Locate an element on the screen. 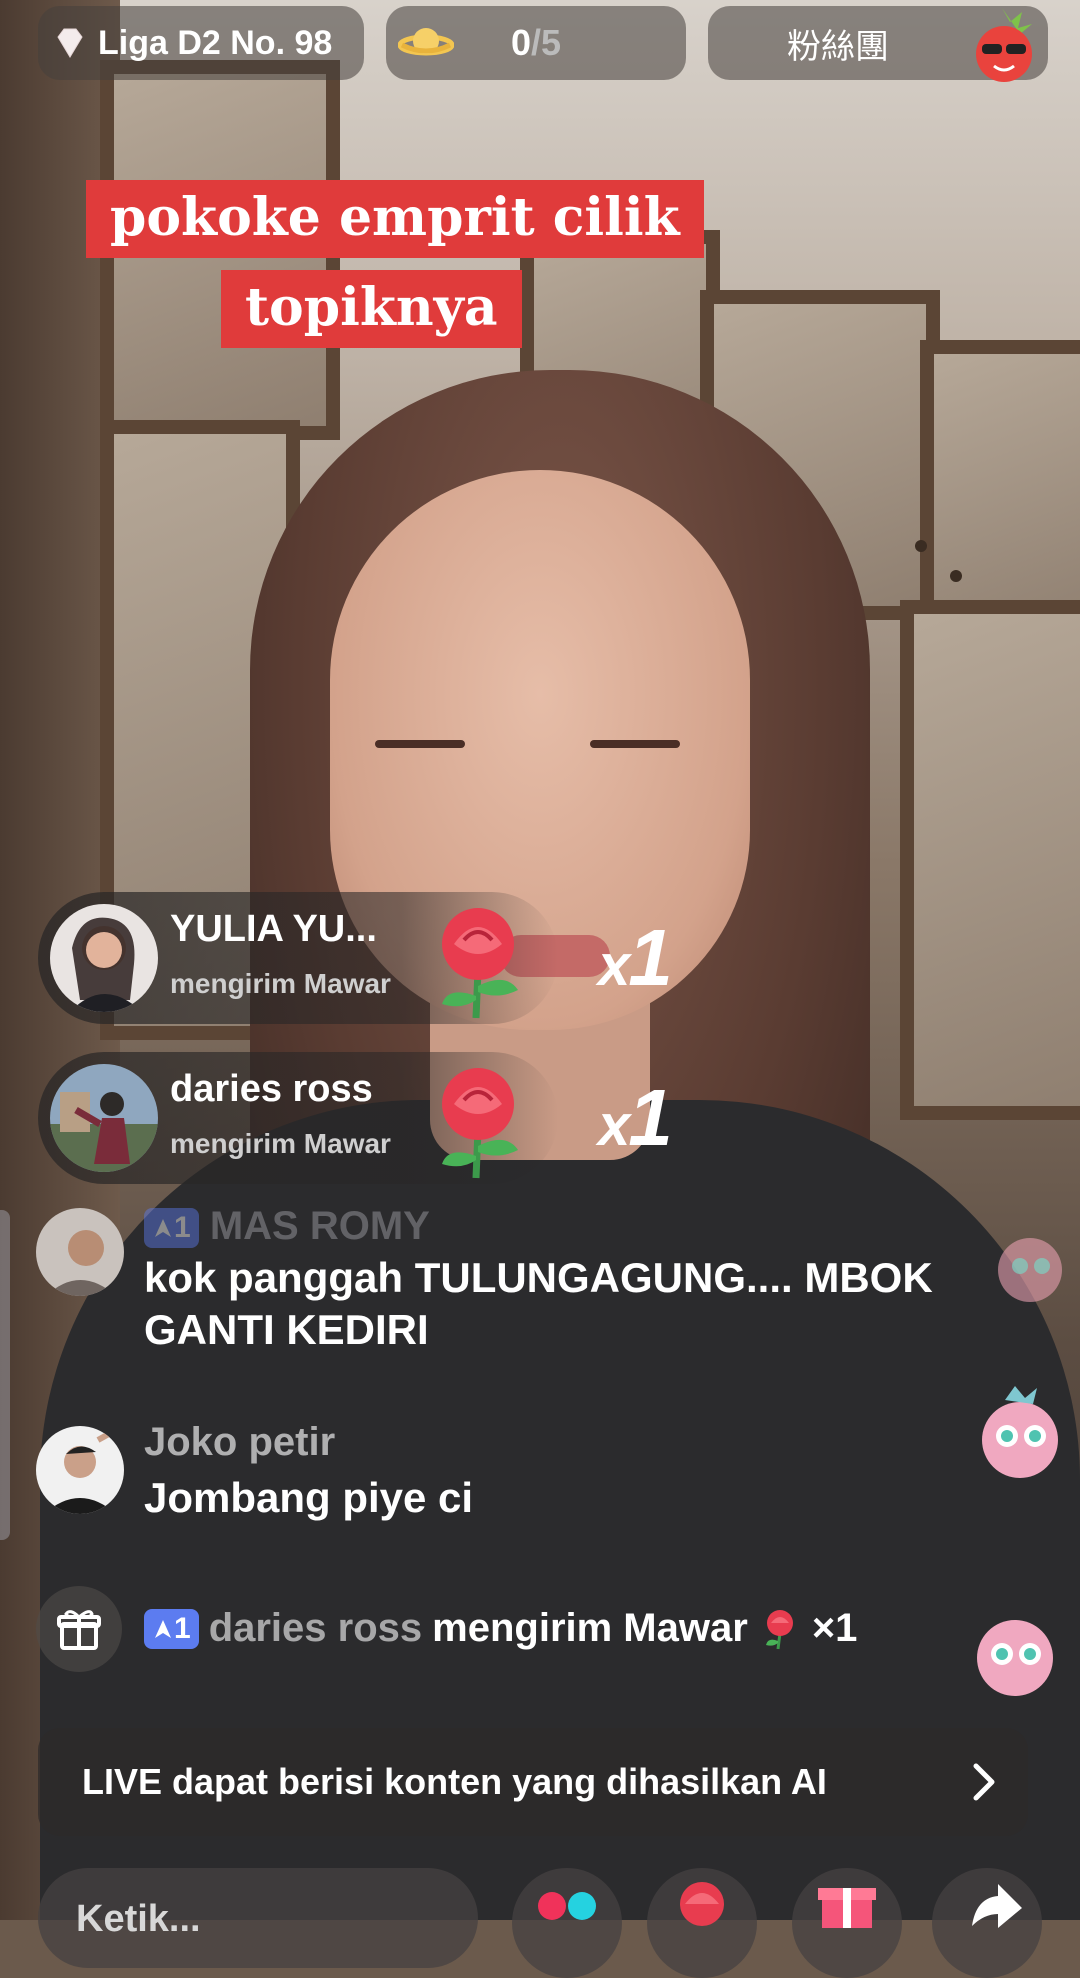  gift-history-button is located at coordinates (79, 1629).